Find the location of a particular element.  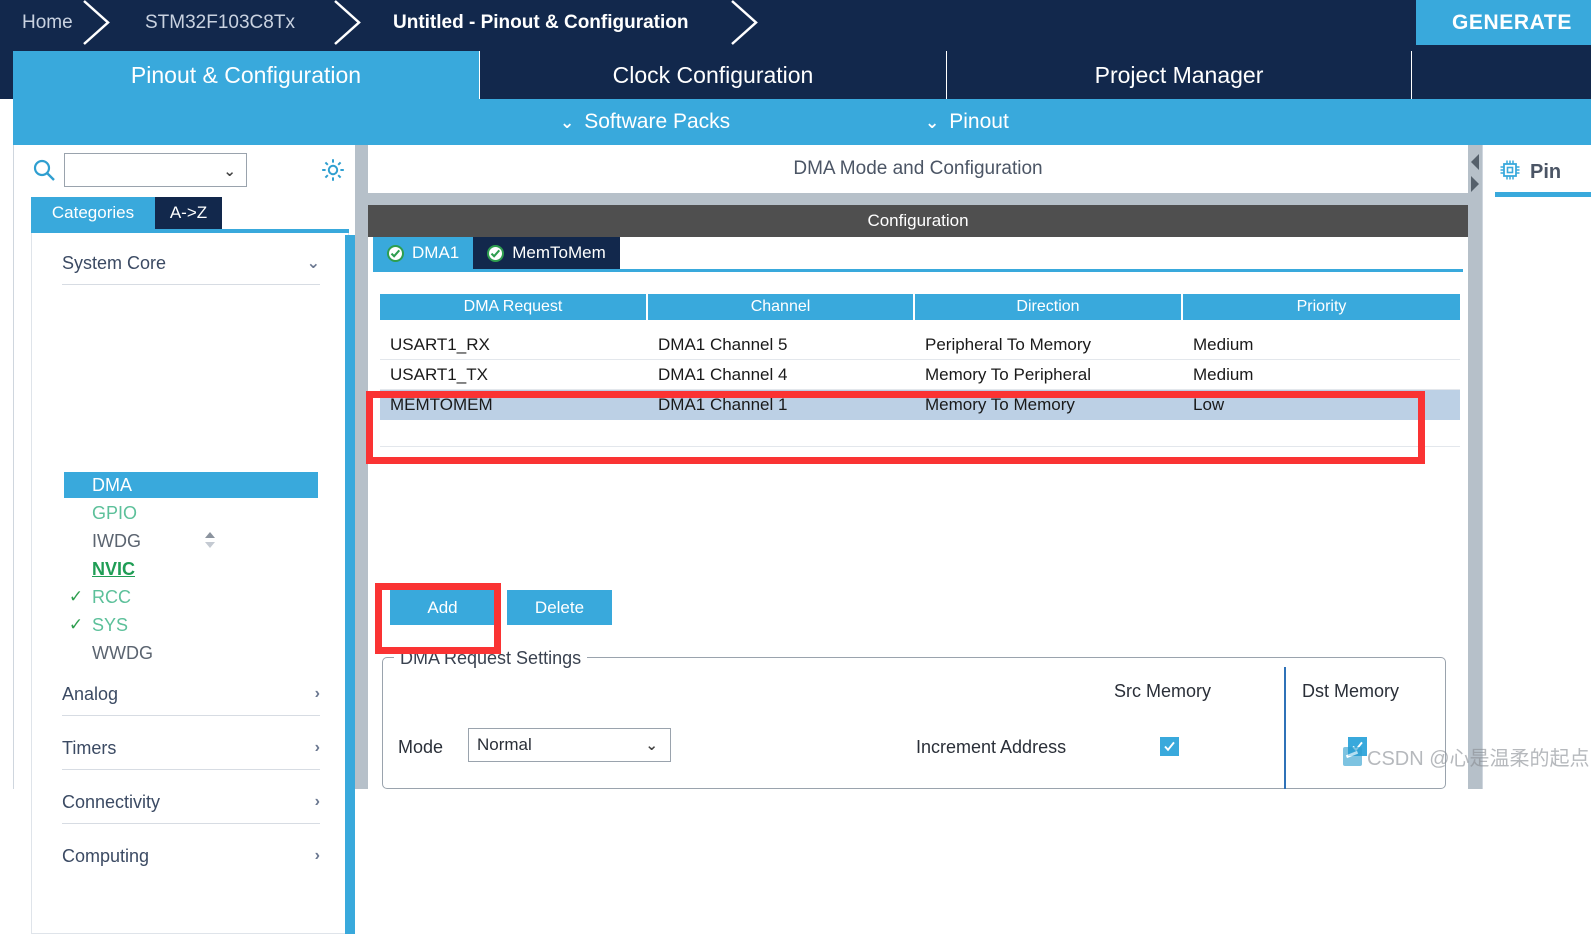

delete-button: Delete is located at coordinates (559, 607).